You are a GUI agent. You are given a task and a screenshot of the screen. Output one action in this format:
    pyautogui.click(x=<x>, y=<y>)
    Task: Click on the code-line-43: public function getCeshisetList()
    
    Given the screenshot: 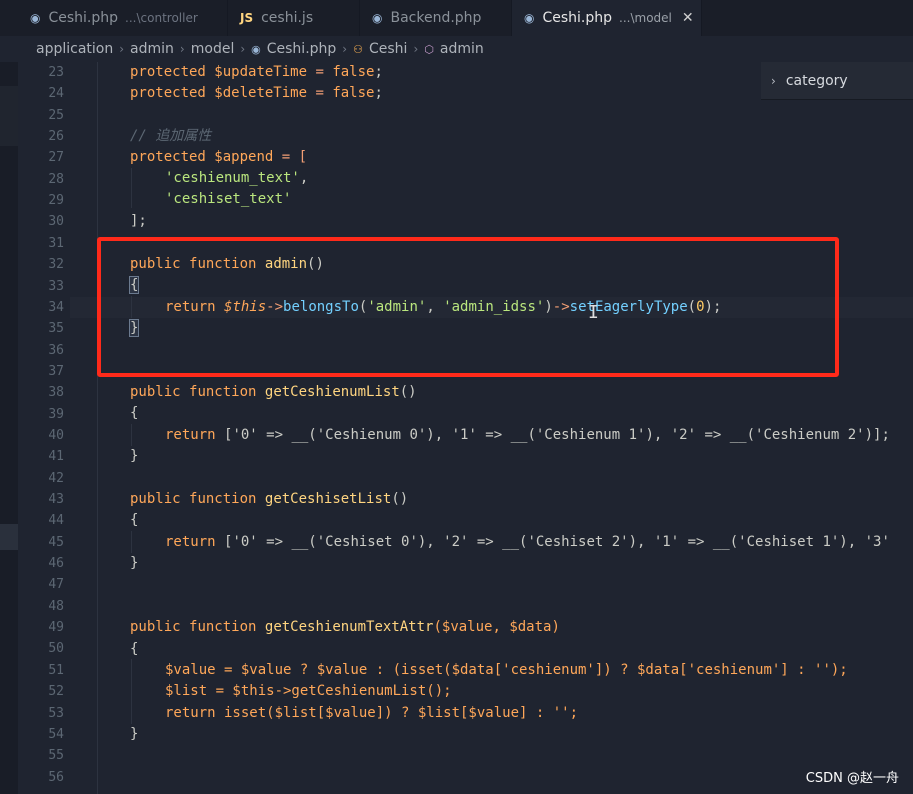 What is the action you would take?
    pyautogui.click(x=269, y=499)
    